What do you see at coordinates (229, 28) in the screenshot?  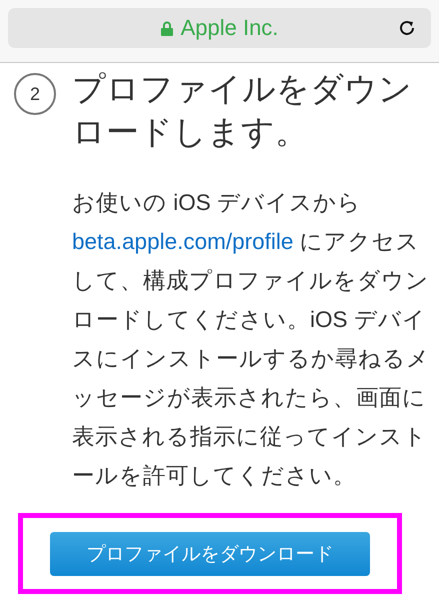 I see `site-name: Apple Inc.` at bounding box center [229, 28].